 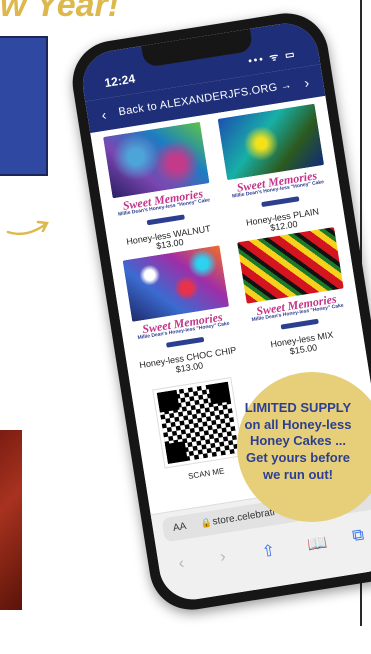 What do you see at coordinates (298, 457) in the screenshot?
I see `badge-line: Get yours before` at bounding box center [298, 457].